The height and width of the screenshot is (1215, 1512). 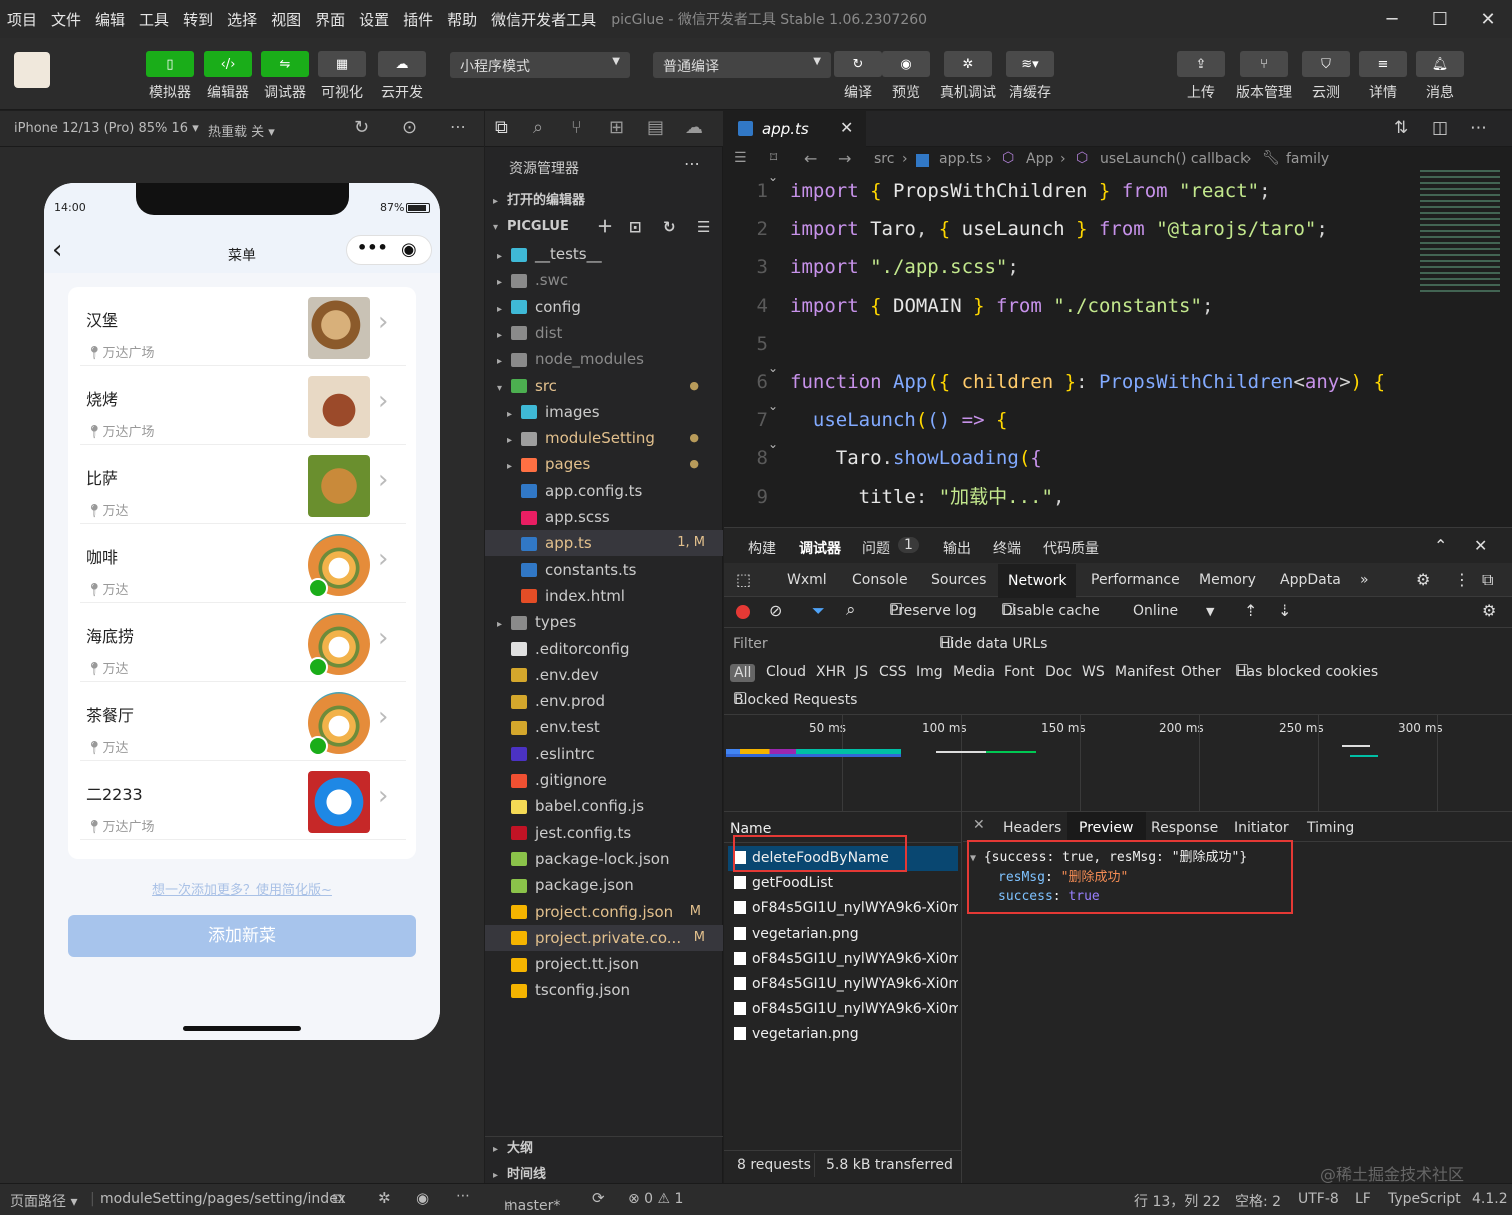 I want to click on tab-appdata: AppData, so click(x=1310, y=580).